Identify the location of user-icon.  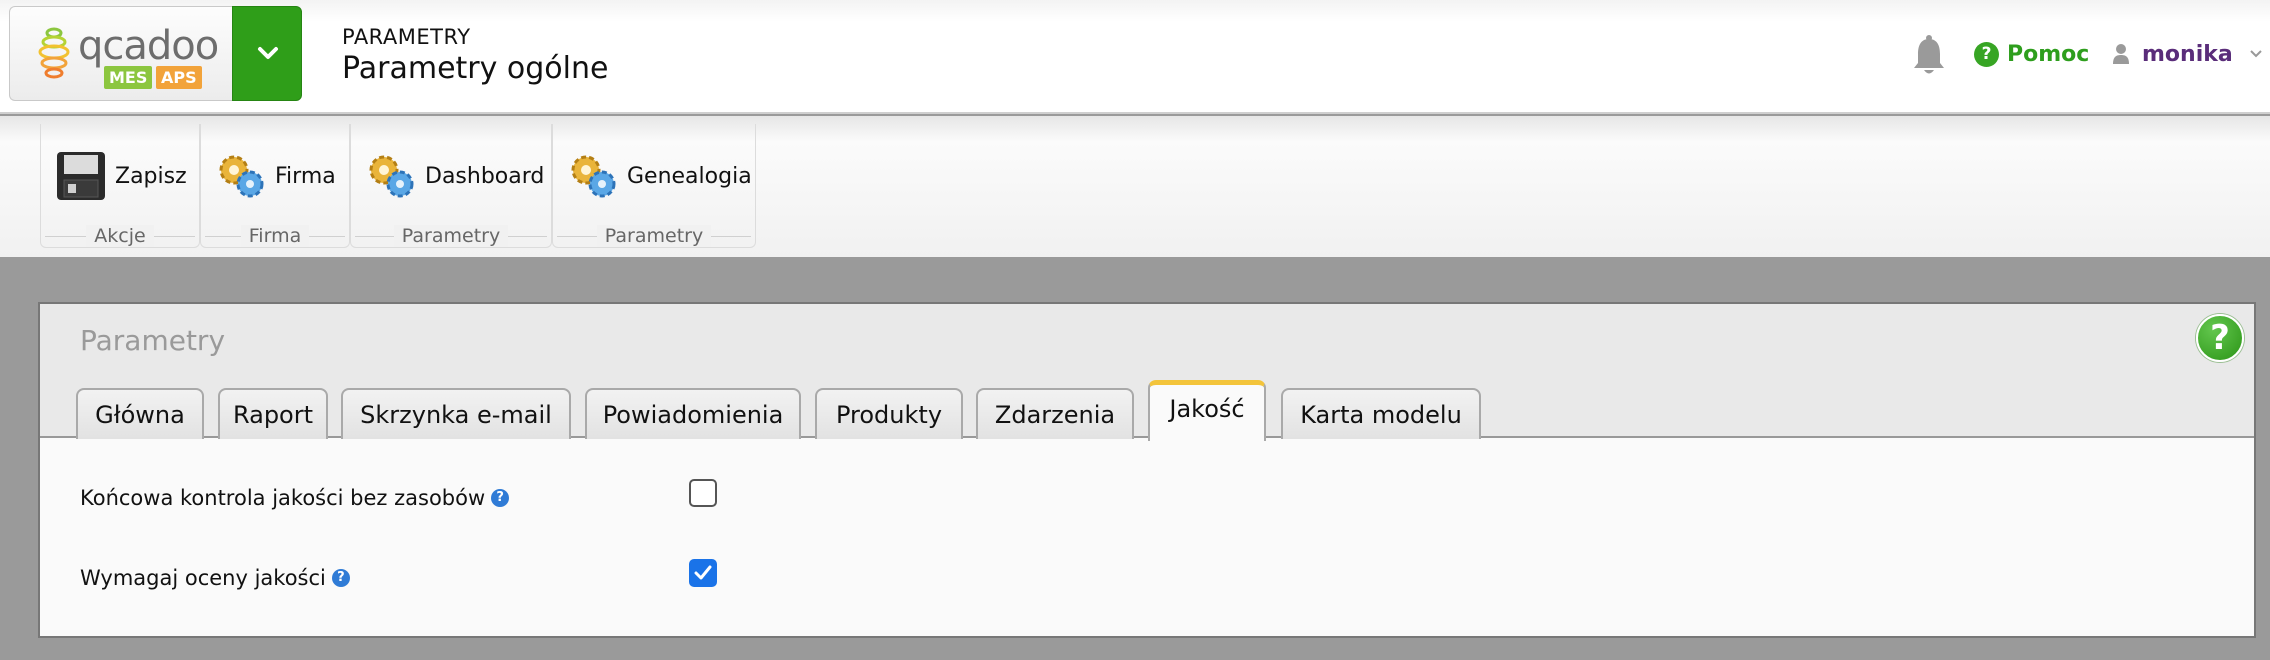
(2121, 54).